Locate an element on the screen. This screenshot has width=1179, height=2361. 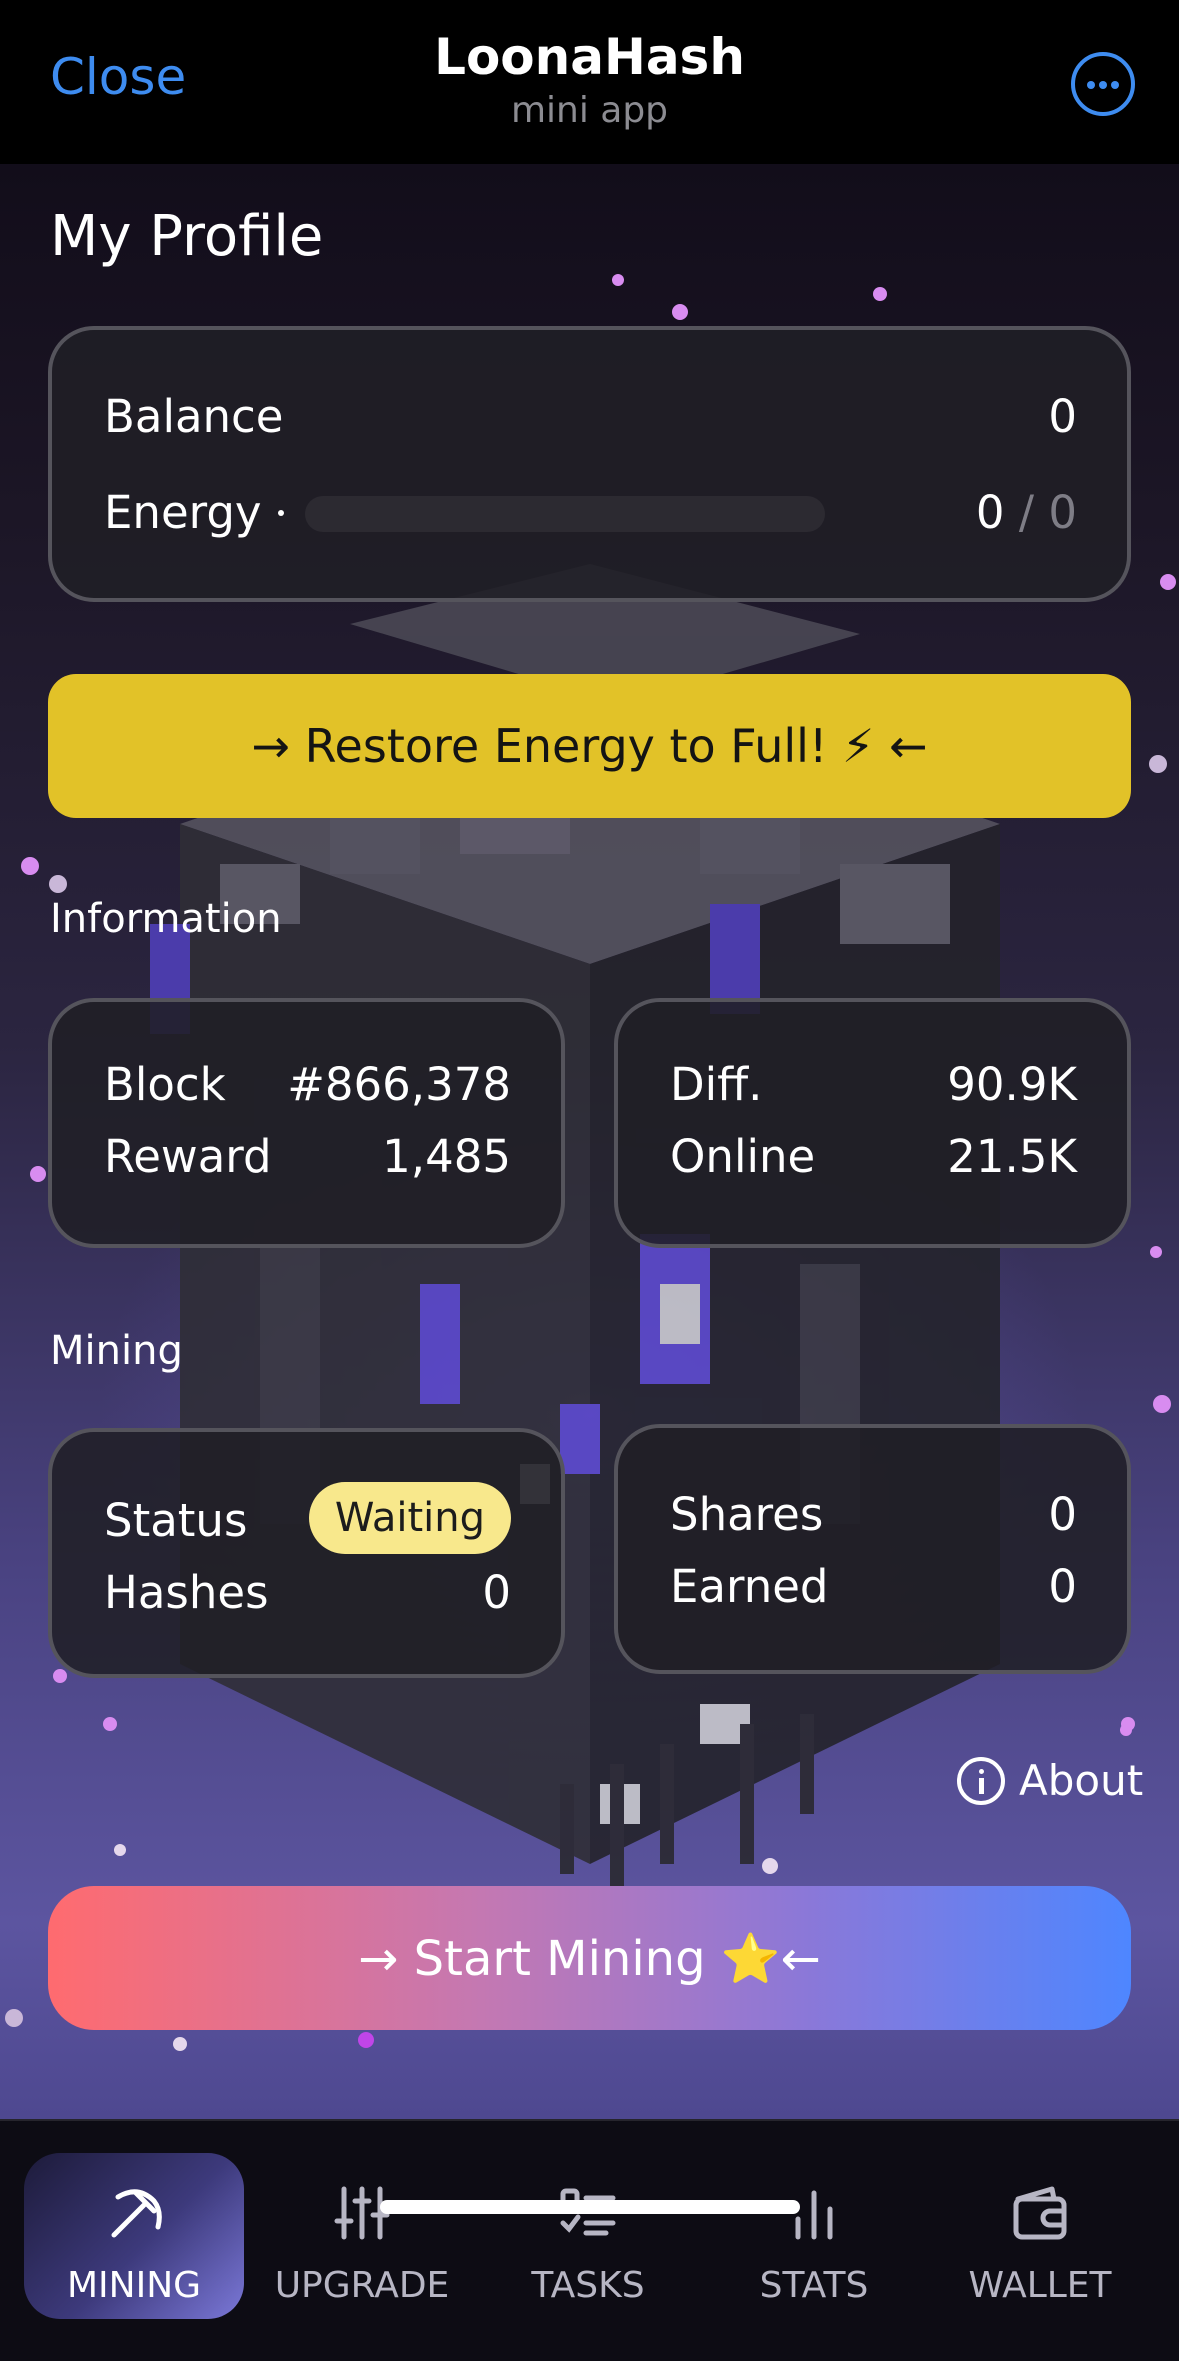
block-label: Block is located at coordinates (165, 1084).